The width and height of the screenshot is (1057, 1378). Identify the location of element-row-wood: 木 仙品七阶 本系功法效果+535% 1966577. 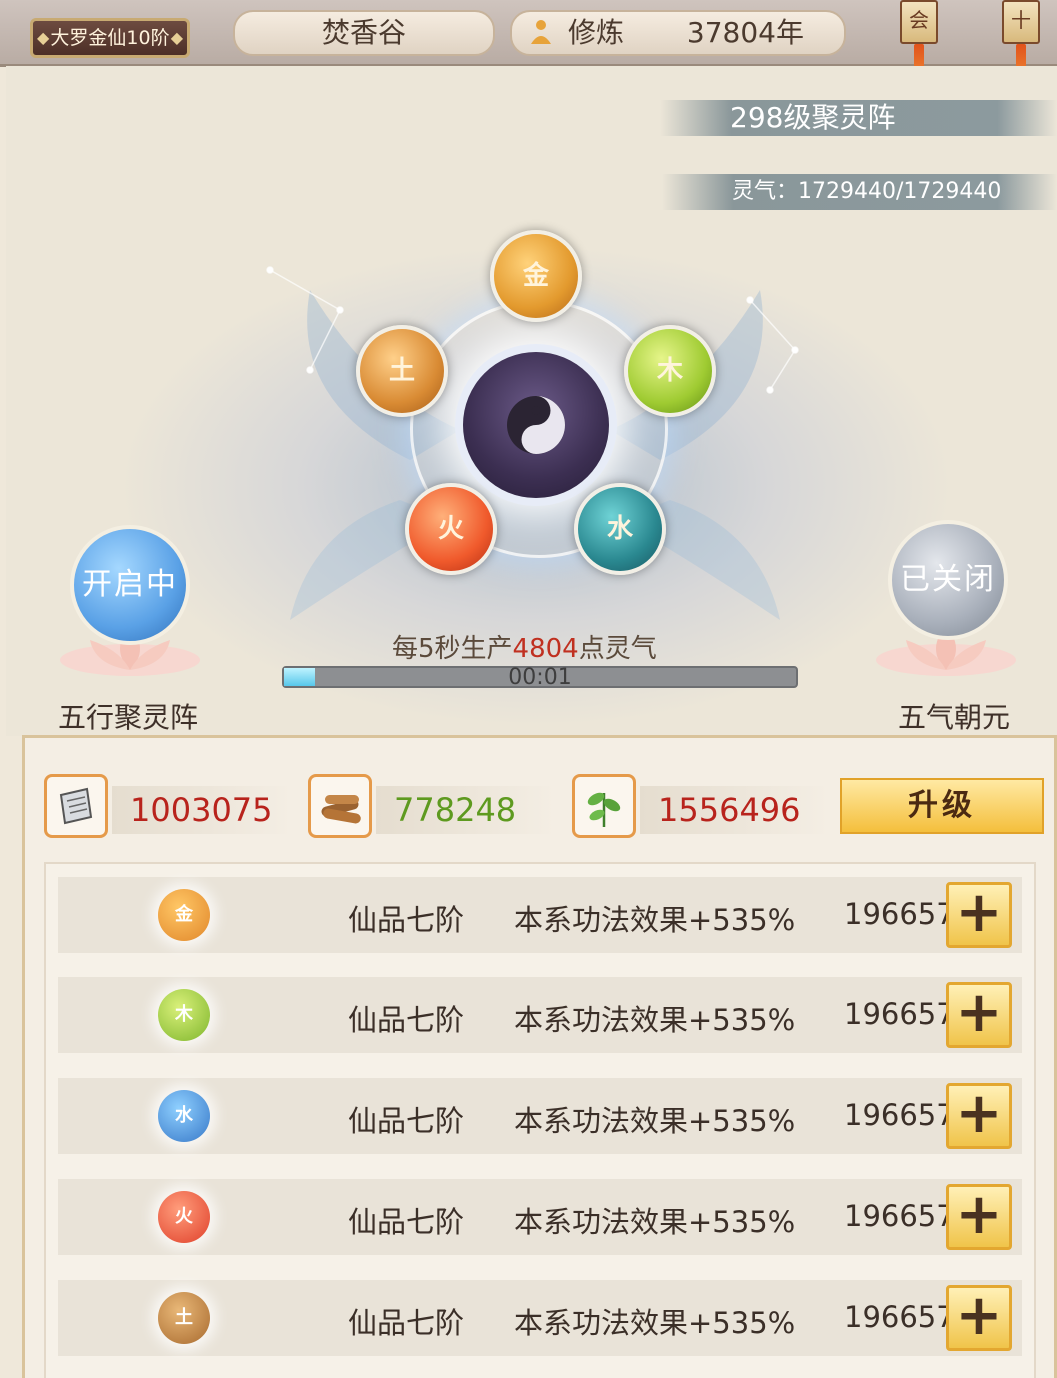
(540, 1015).